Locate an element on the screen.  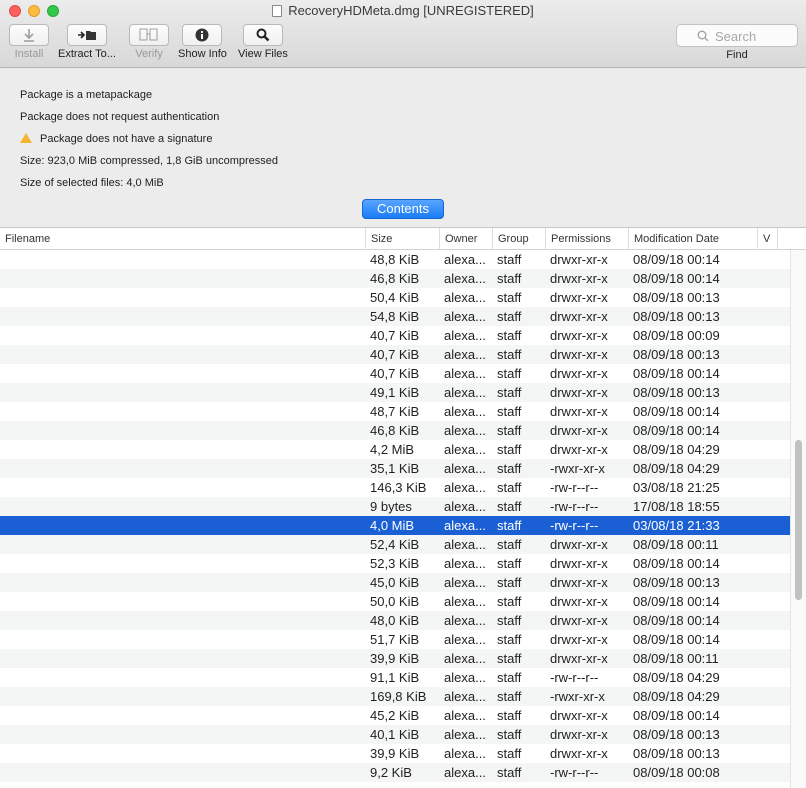
extract-btn-frame is located at coordinates (86, 35).